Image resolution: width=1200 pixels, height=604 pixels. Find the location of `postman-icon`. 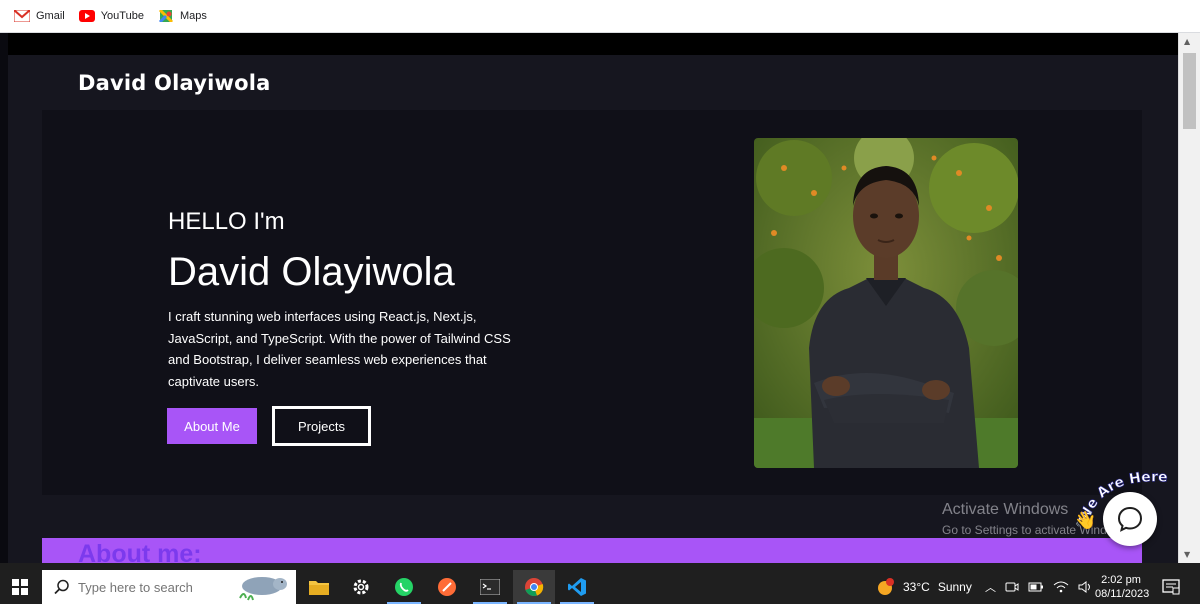

postman-icon is located at coordinates (447, 587).